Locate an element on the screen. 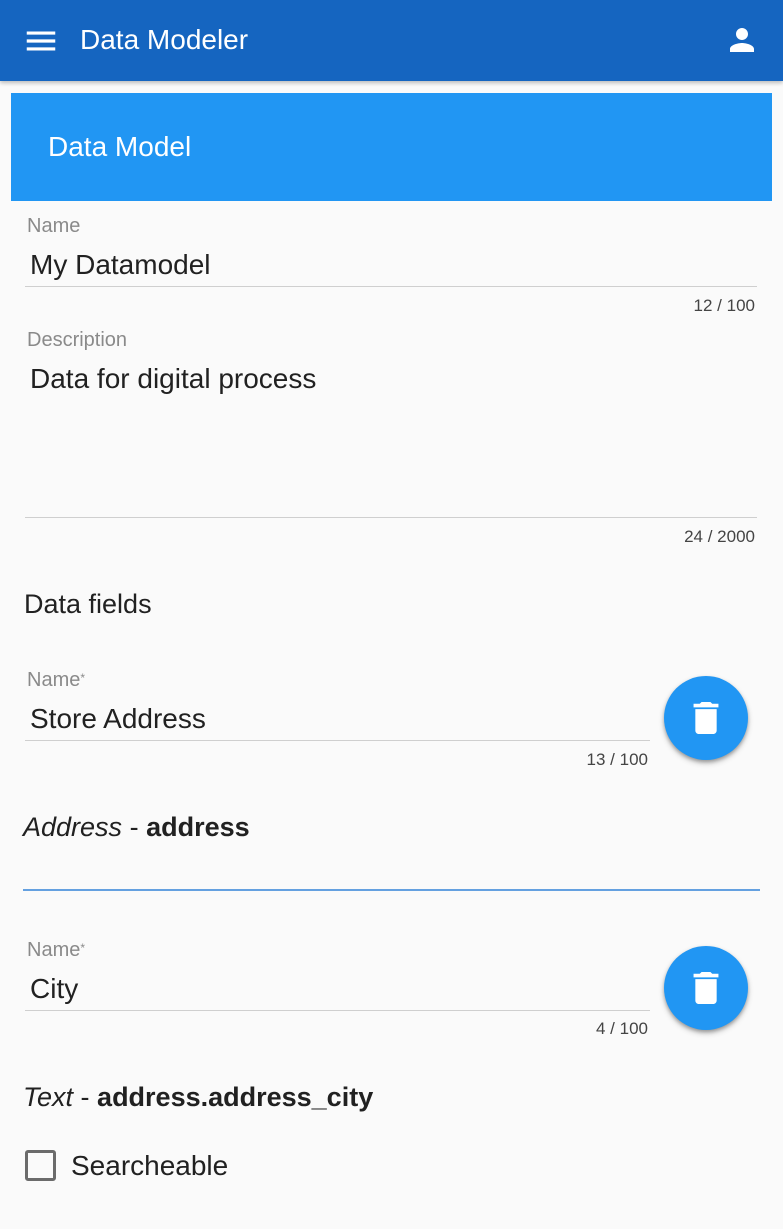 This screenshot has width=783, height=1229. card-title: Data Model is located at coordinates (120, 146).